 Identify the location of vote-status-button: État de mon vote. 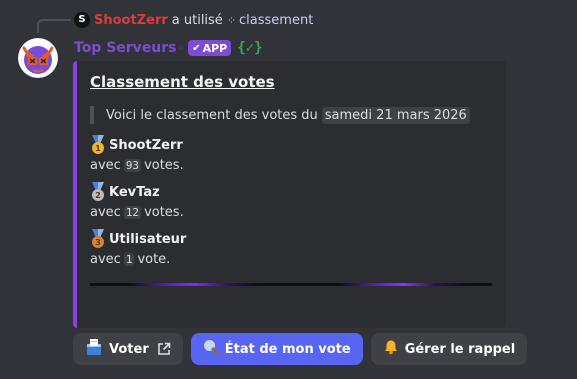
(276, 349).